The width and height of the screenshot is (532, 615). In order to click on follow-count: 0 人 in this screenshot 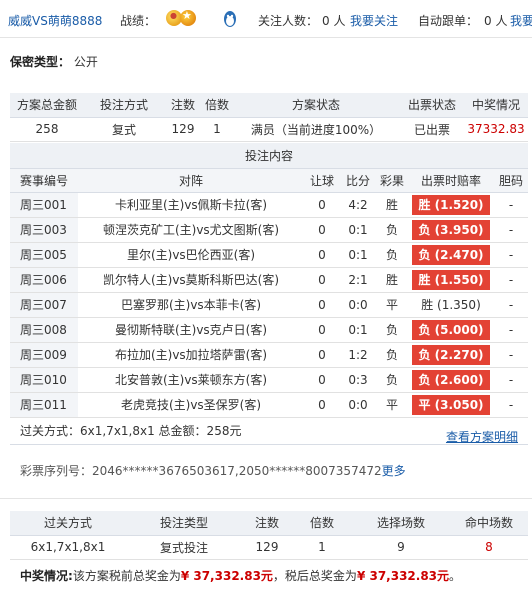, I will do `click(334, 21)`.